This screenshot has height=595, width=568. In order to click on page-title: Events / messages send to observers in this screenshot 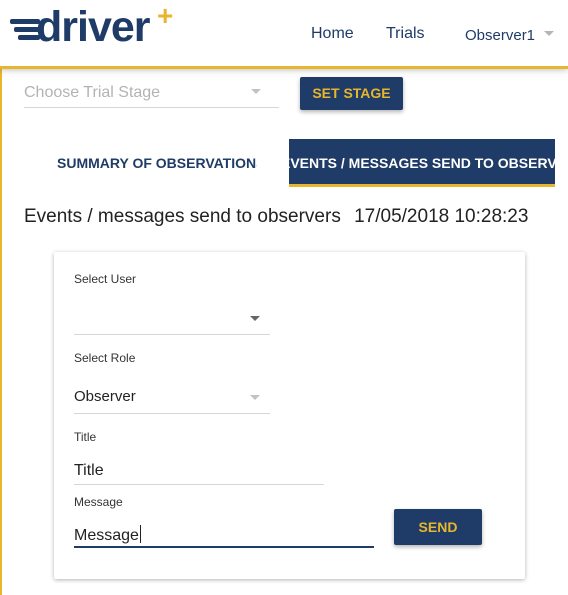, I will do `click(182, 216)`.